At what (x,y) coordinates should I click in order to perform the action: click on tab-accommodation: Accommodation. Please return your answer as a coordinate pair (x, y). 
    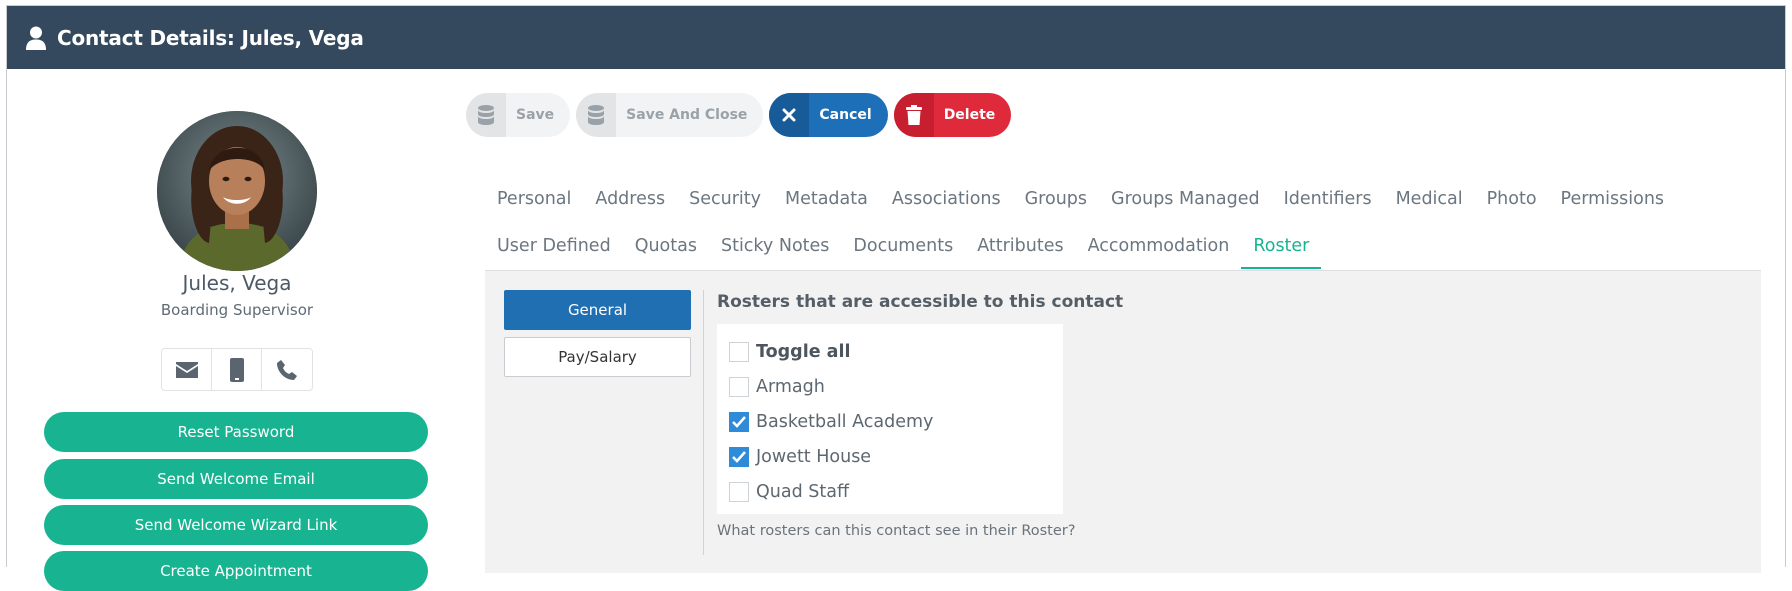
    Looking at the image, I should click on (1159, 246).